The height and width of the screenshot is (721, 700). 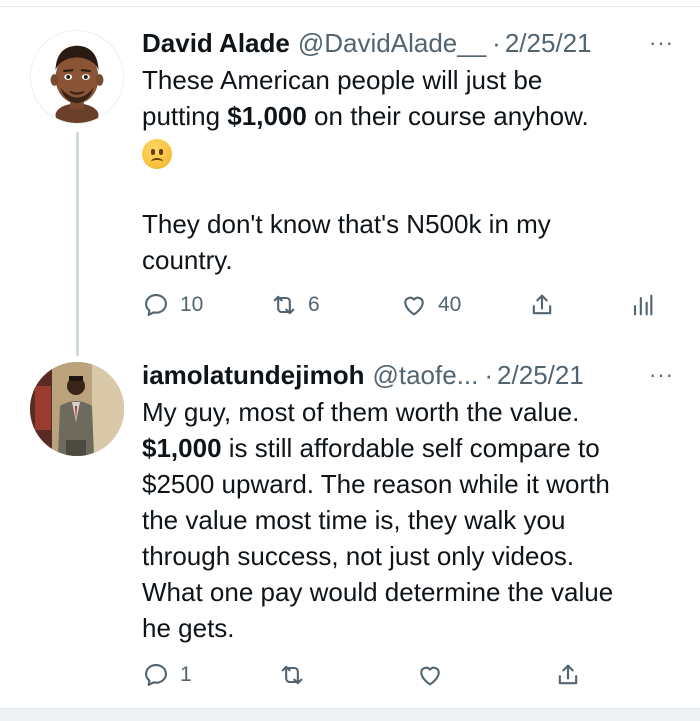 I want to click on reply-count: 1, so click(x=186, y=674).